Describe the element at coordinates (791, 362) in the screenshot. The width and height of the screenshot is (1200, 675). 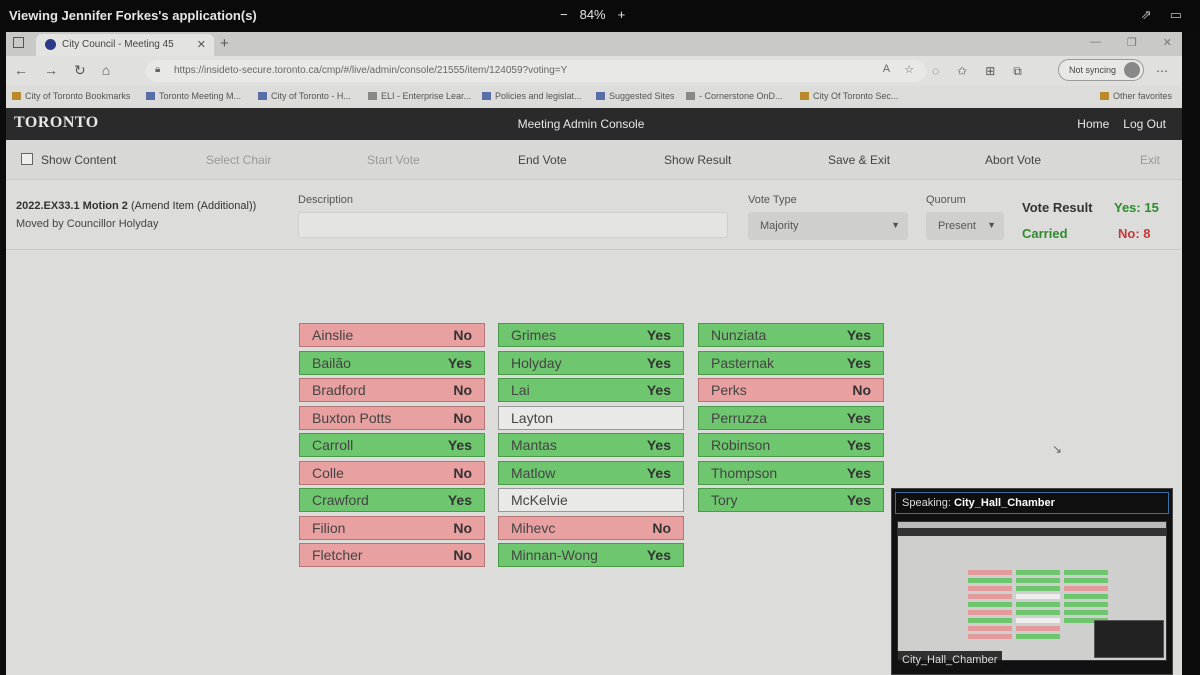
I see `vote-row: Pasternak Yes` at that location.